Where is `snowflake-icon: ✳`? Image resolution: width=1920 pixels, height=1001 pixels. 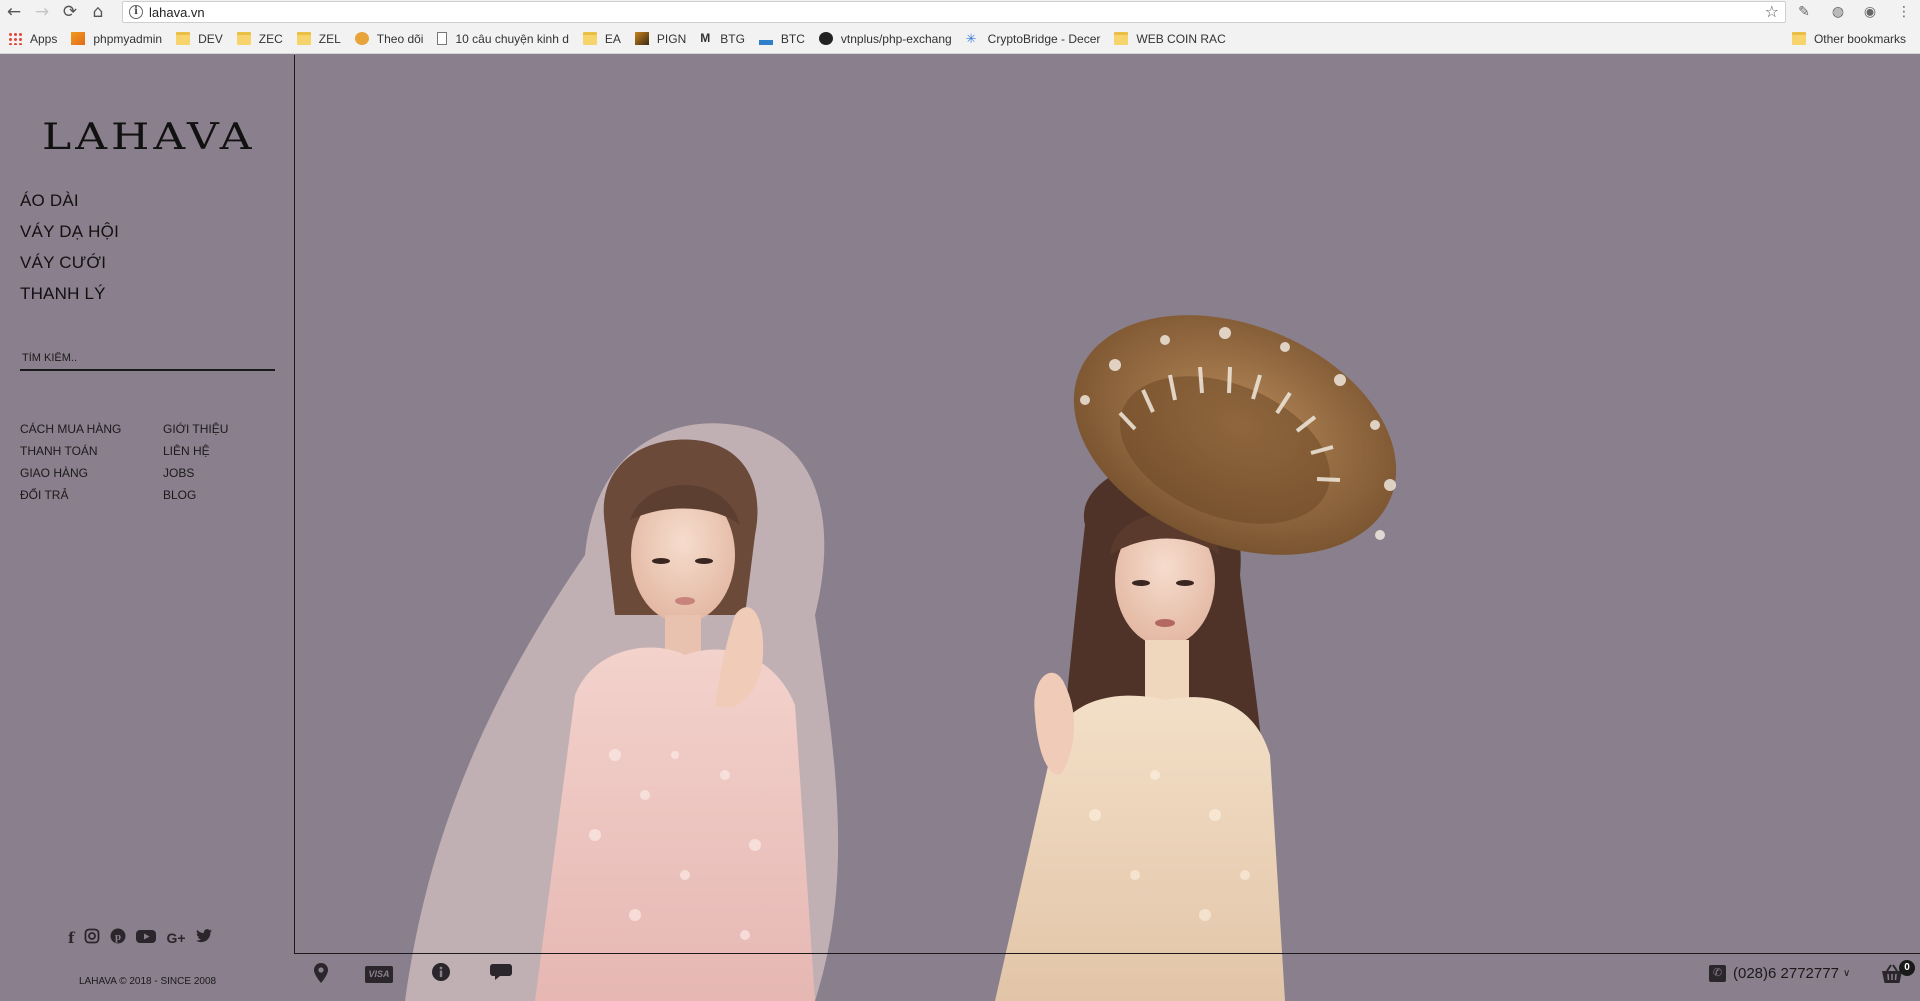 snowflake-icon: ✳ is located at coordinates (971, 38).